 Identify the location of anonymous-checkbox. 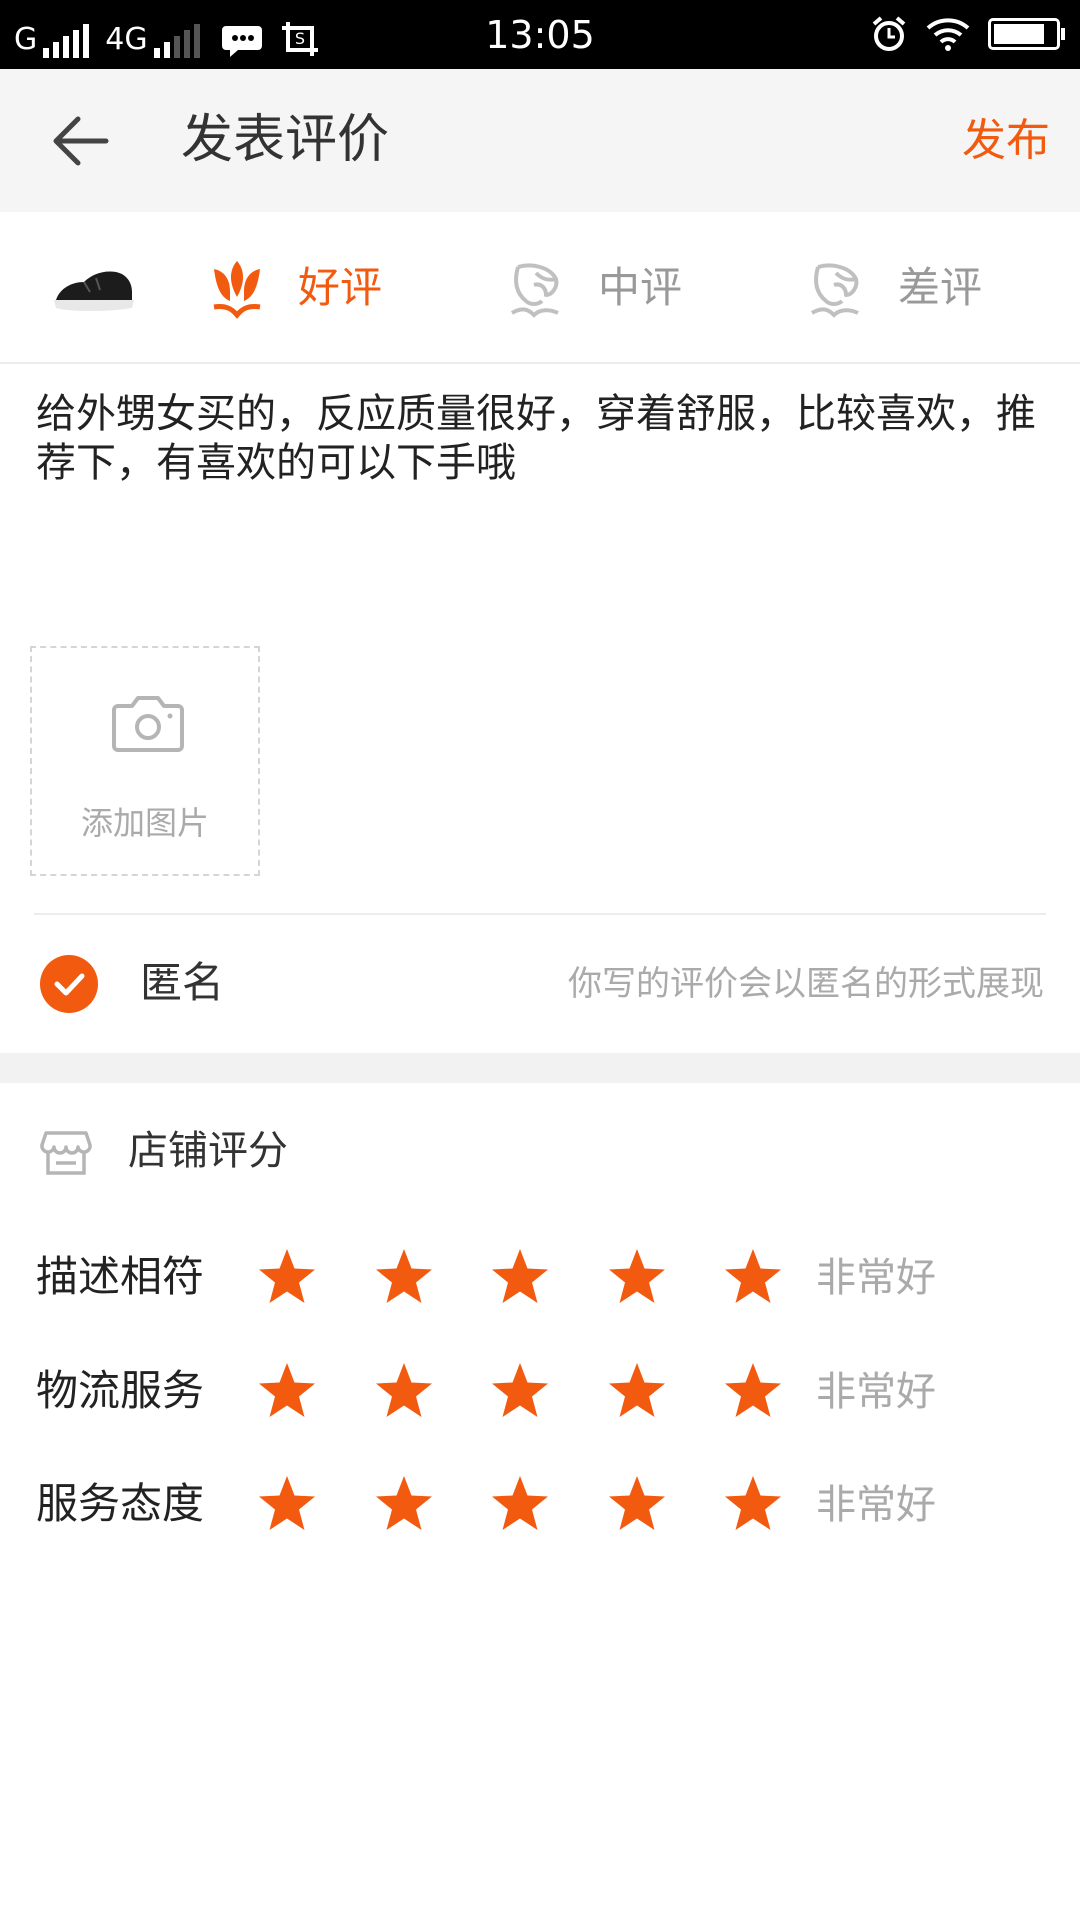
(69, 984).